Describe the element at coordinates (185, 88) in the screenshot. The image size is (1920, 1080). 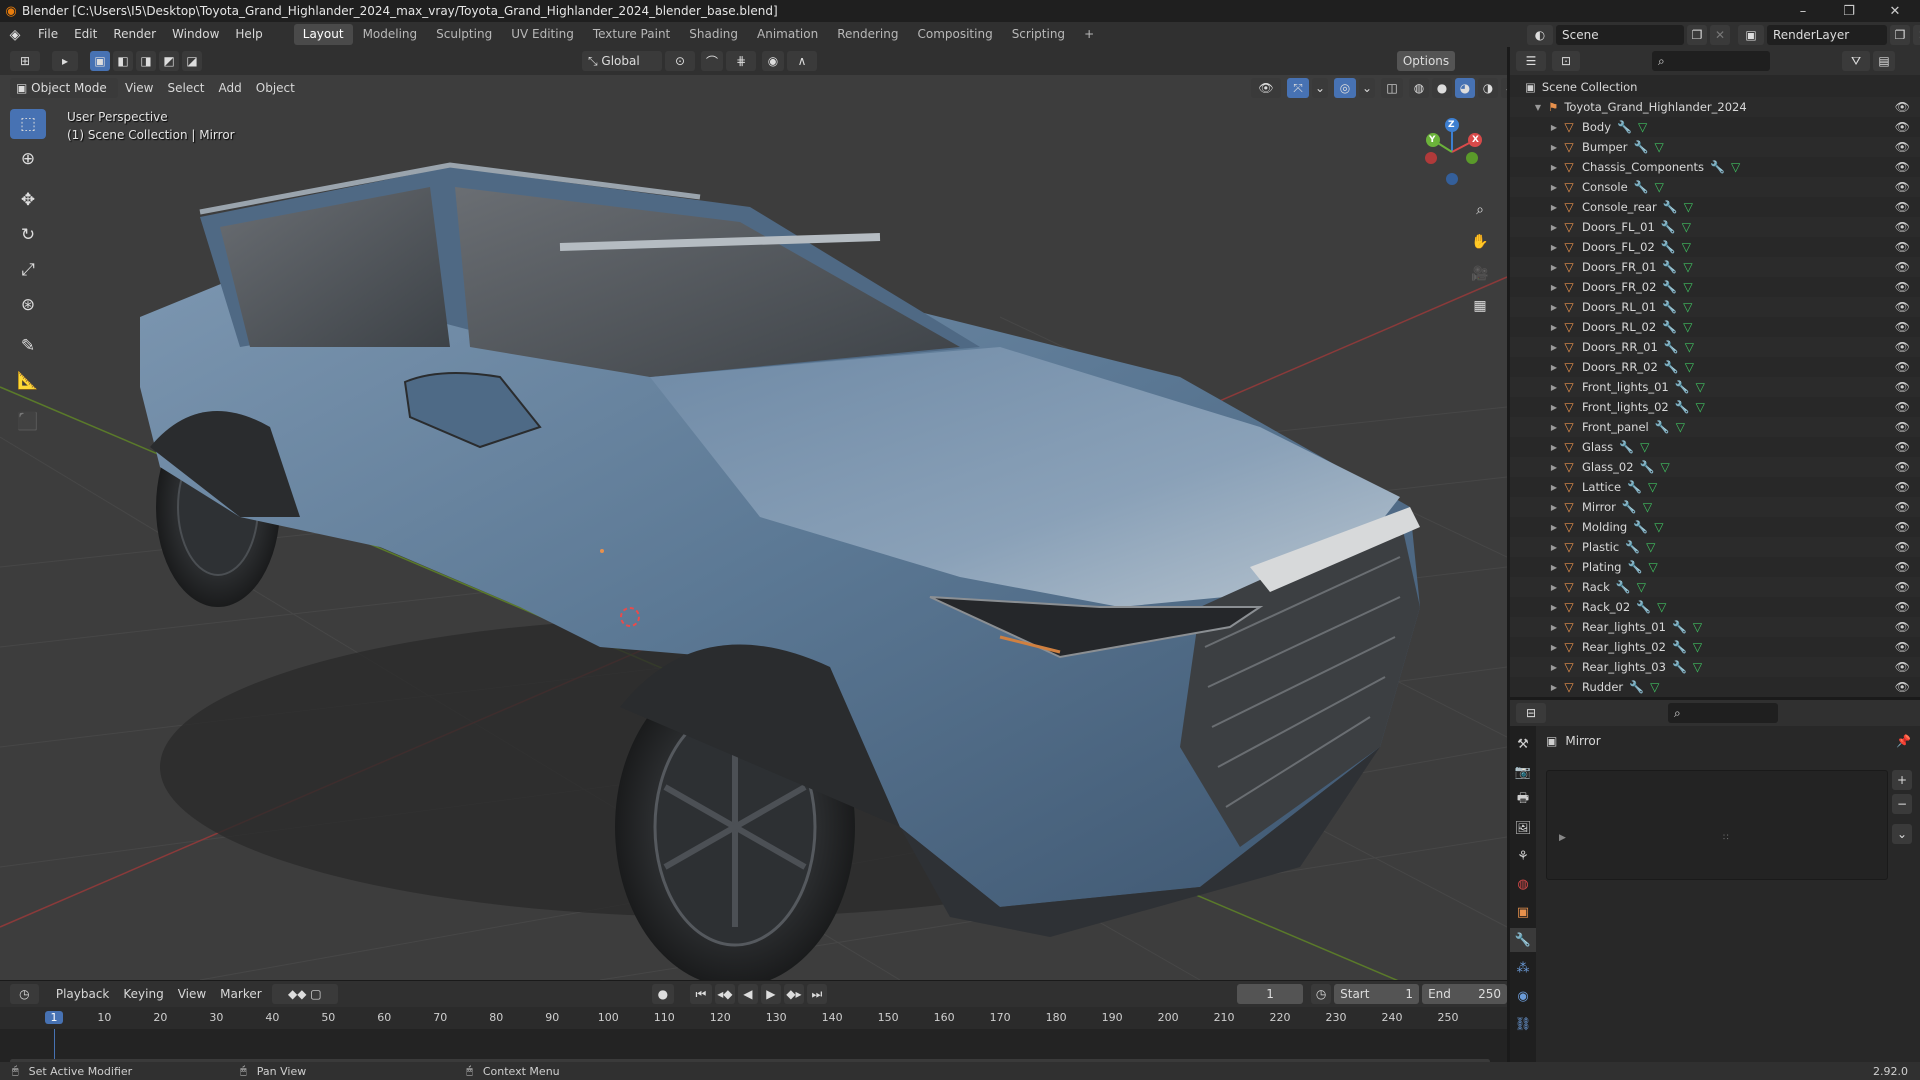
I see `viewport-menu-select: Select` at that location.